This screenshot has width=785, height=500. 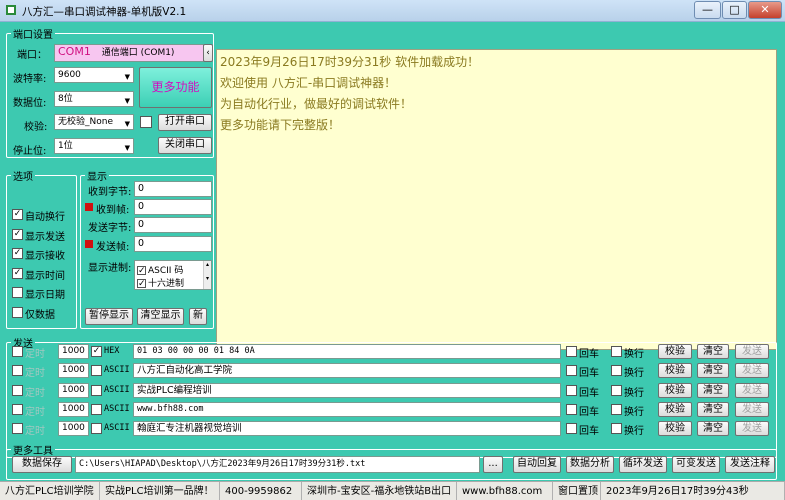 I want to click on maximize-button: □, so click(x=734, y=10).